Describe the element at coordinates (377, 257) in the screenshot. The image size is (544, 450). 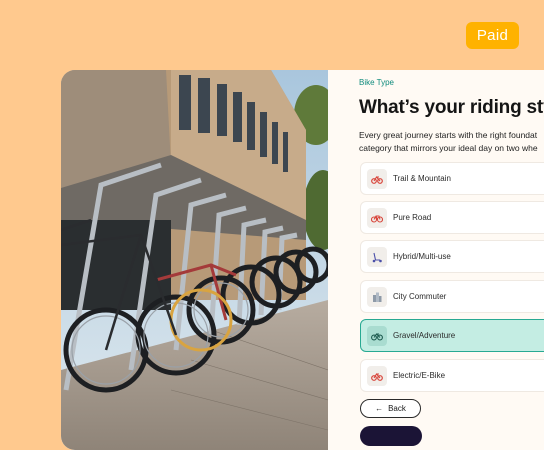
I see `scooter-icon` at that location.